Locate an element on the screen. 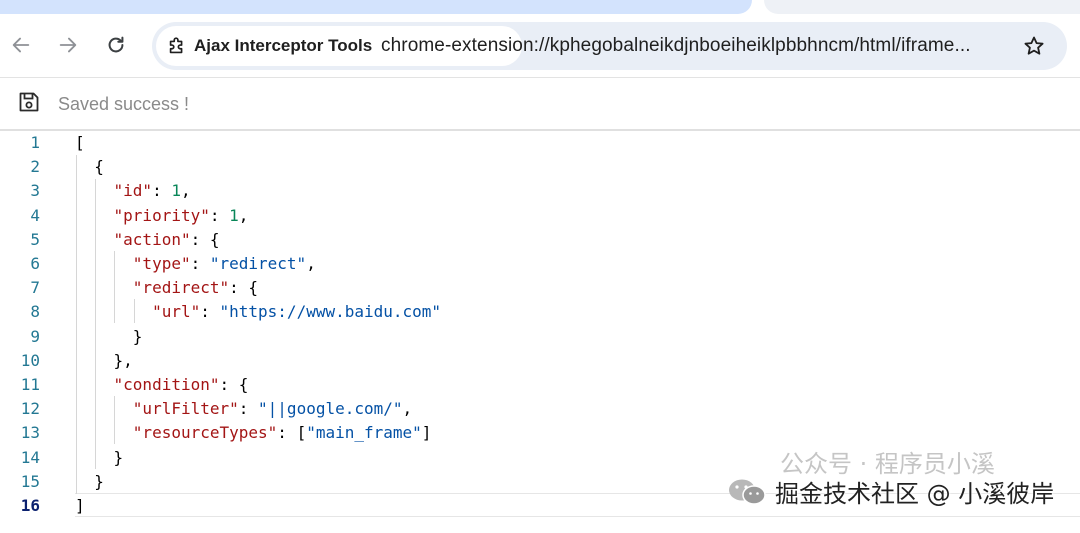  code-token: "main_frame" is located at coordinates (364, 433).